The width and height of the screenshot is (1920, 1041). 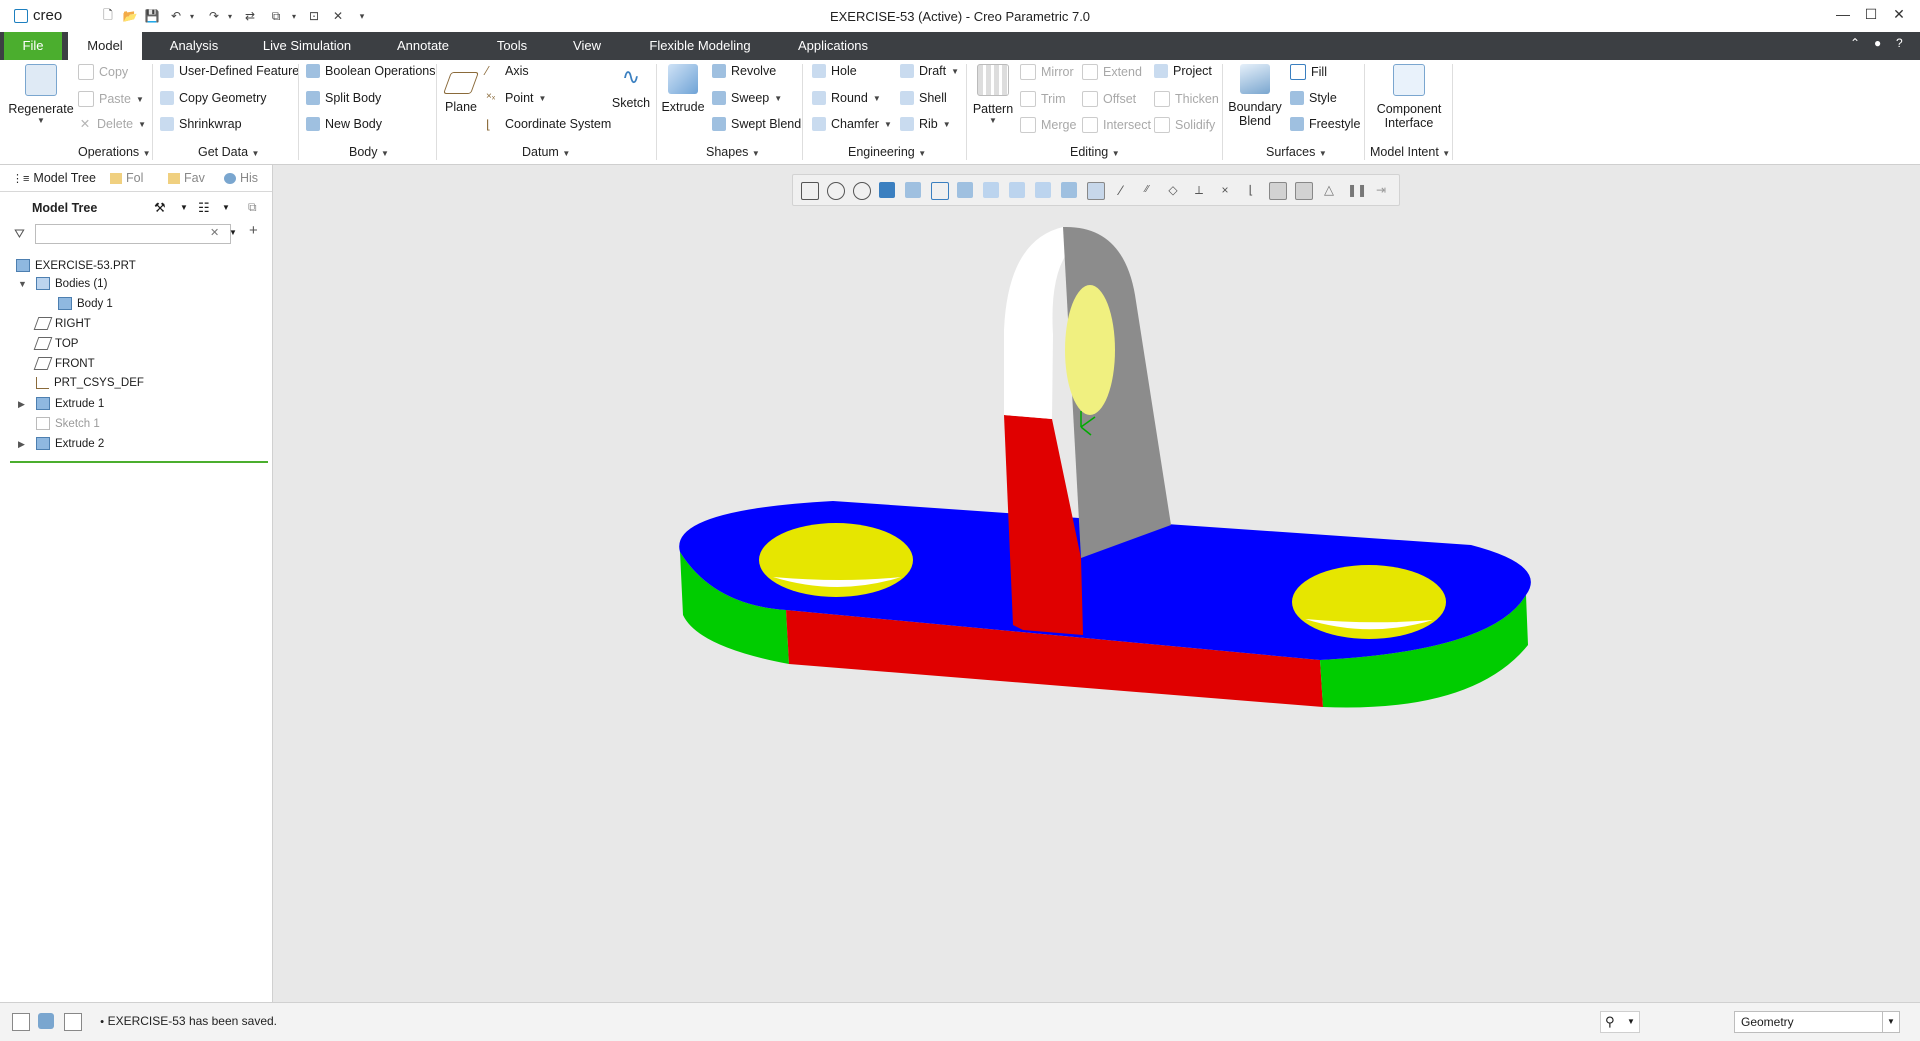 What do you see at coordinates (22, 284) in the screenshot?
I see `collapse-icon: ▼` at bounding box center [22, 284].